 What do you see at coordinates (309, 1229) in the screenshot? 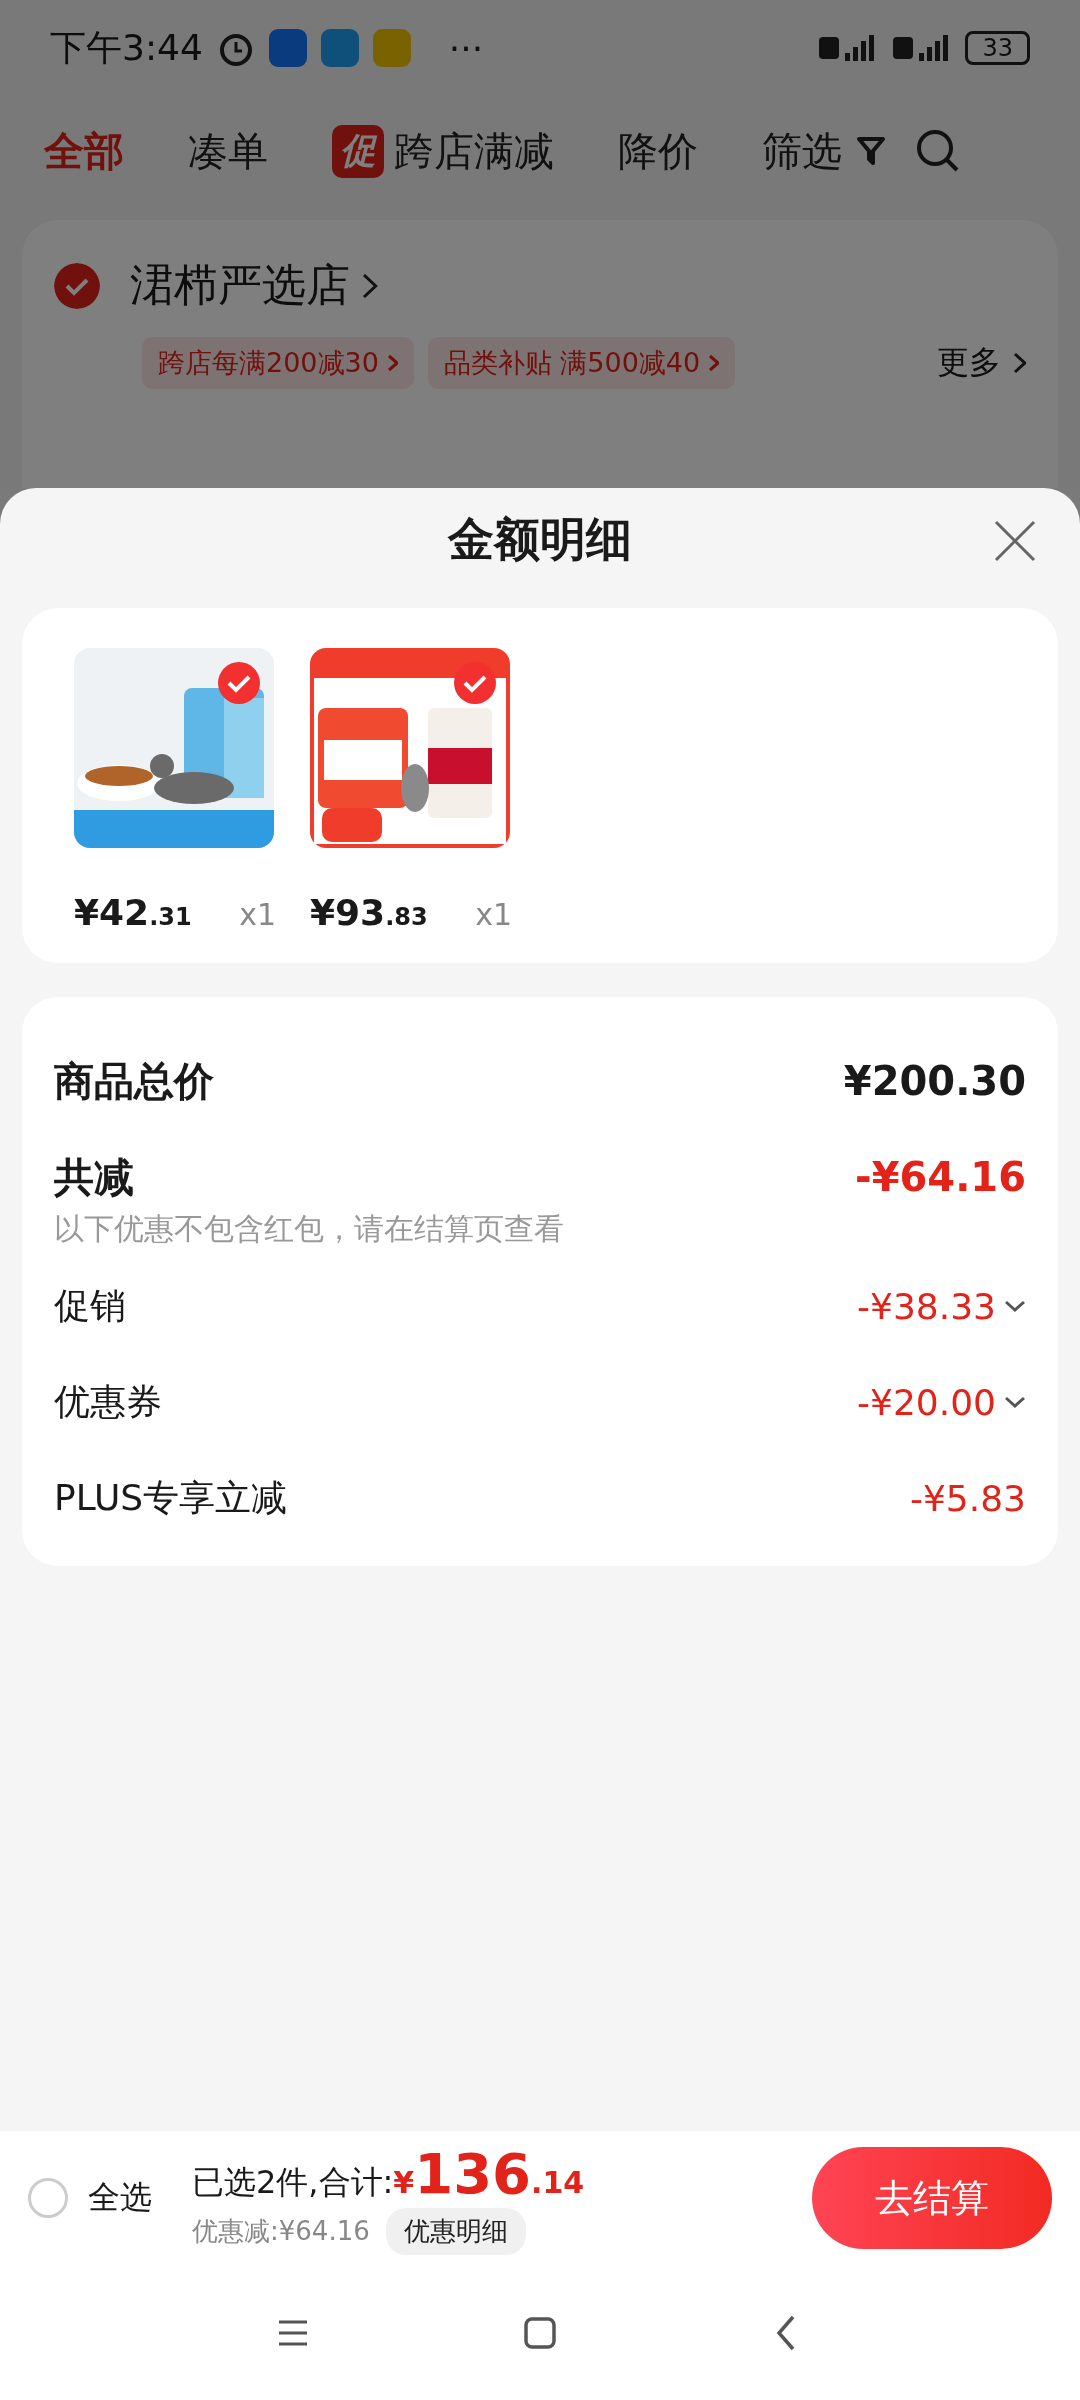
I see `reduction-note: 以下优惠不包含红包，请在结算页查看` at bounding box center [309, 1229].